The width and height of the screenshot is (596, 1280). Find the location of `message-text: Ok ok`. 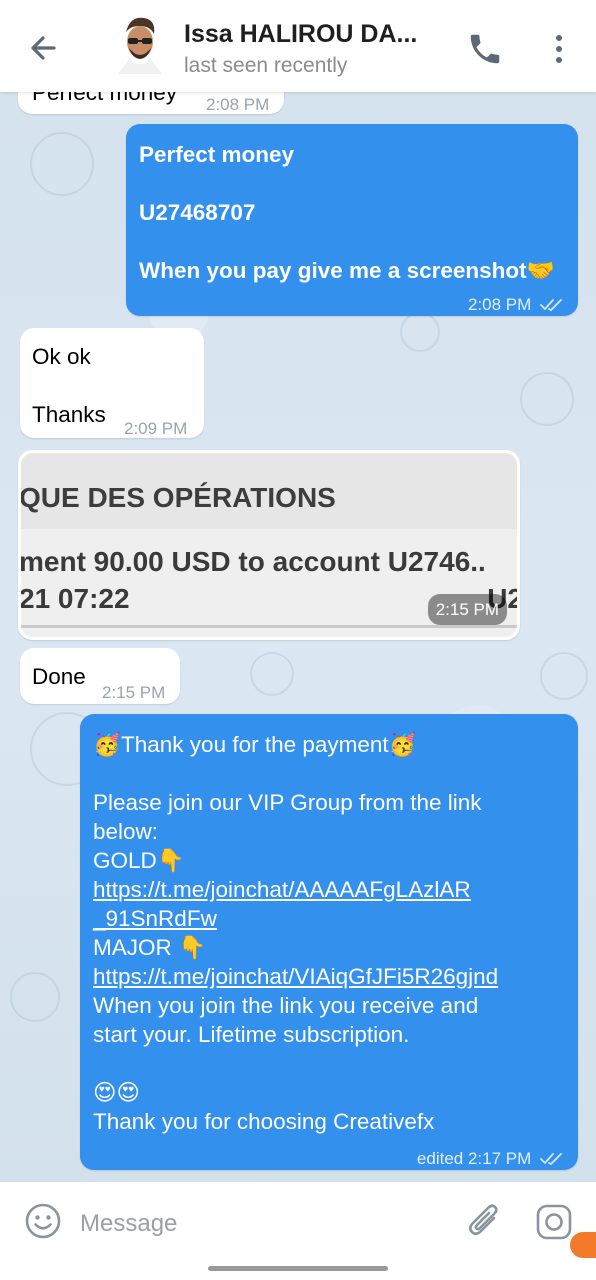

message-text: Ok ok is located at coordinates (61, 356).